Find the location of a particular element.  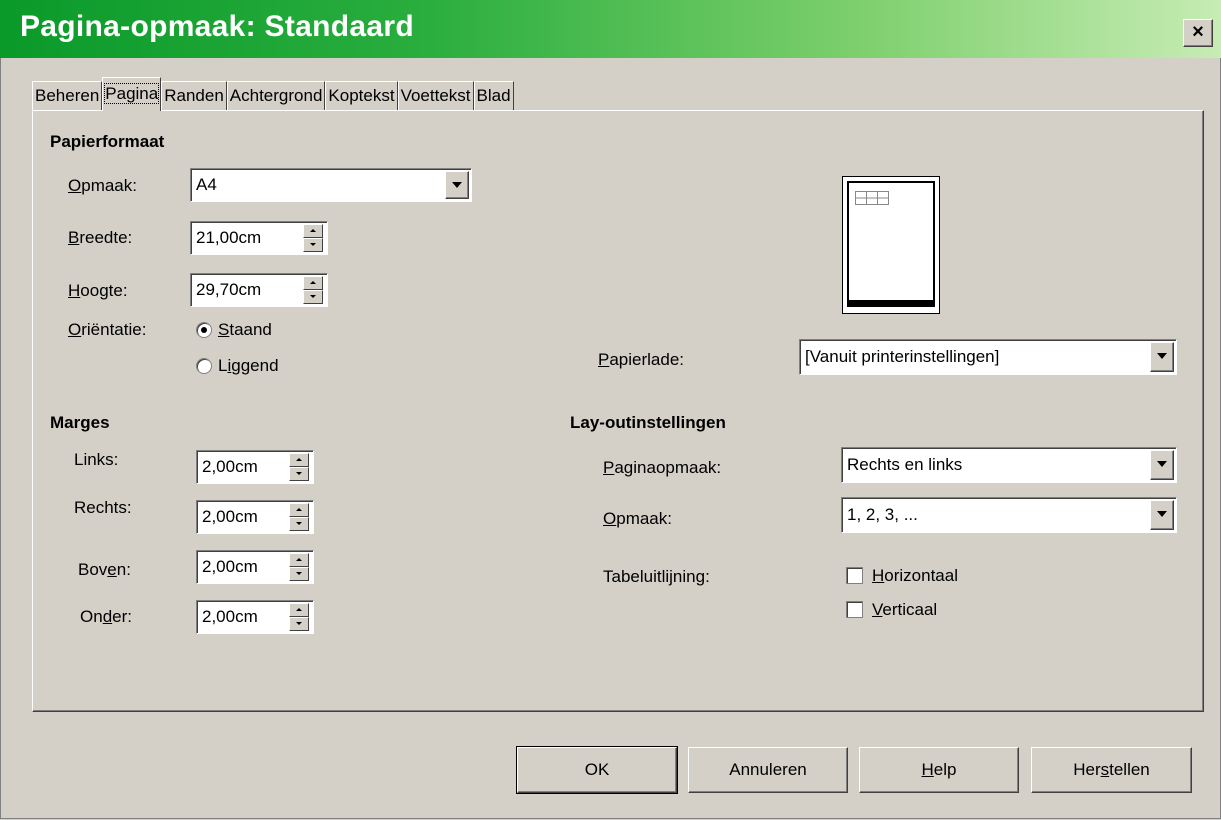

horizontal-label: Horizontaal is located at coordinates (915, 576).